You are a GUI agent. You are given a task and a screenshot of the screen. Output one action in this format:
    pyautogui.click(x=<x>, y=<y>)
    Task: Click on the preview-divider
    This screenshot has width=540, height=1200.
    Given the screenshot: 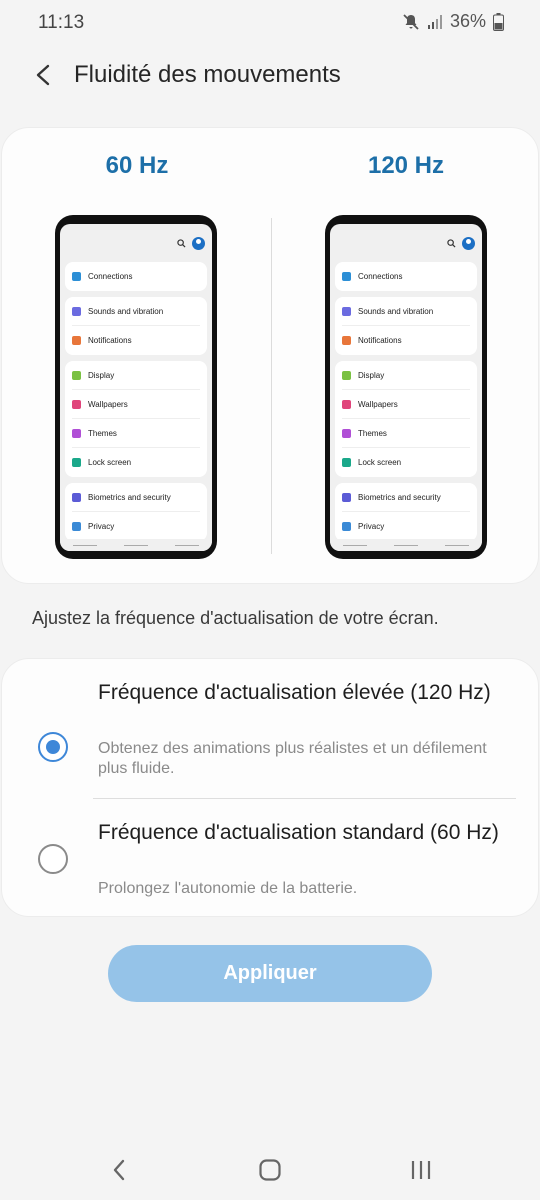 What is the action you would take?
    pyautogui.click(x=271, y=386)
    